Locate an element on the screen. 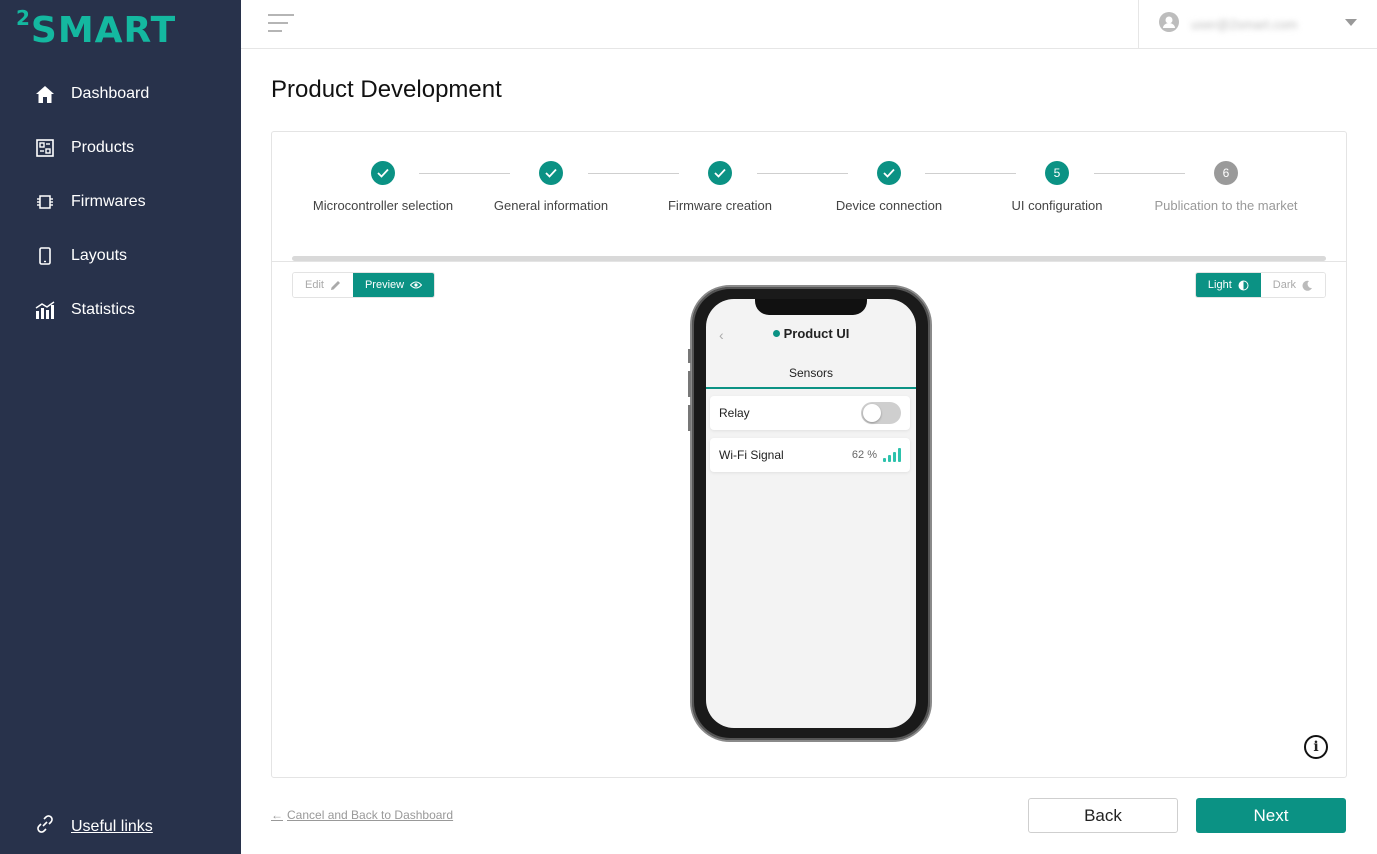 This screenshot has height=854, width=1377. step-firmware-creation: Firmware creation is located at coordinates (720, 187).